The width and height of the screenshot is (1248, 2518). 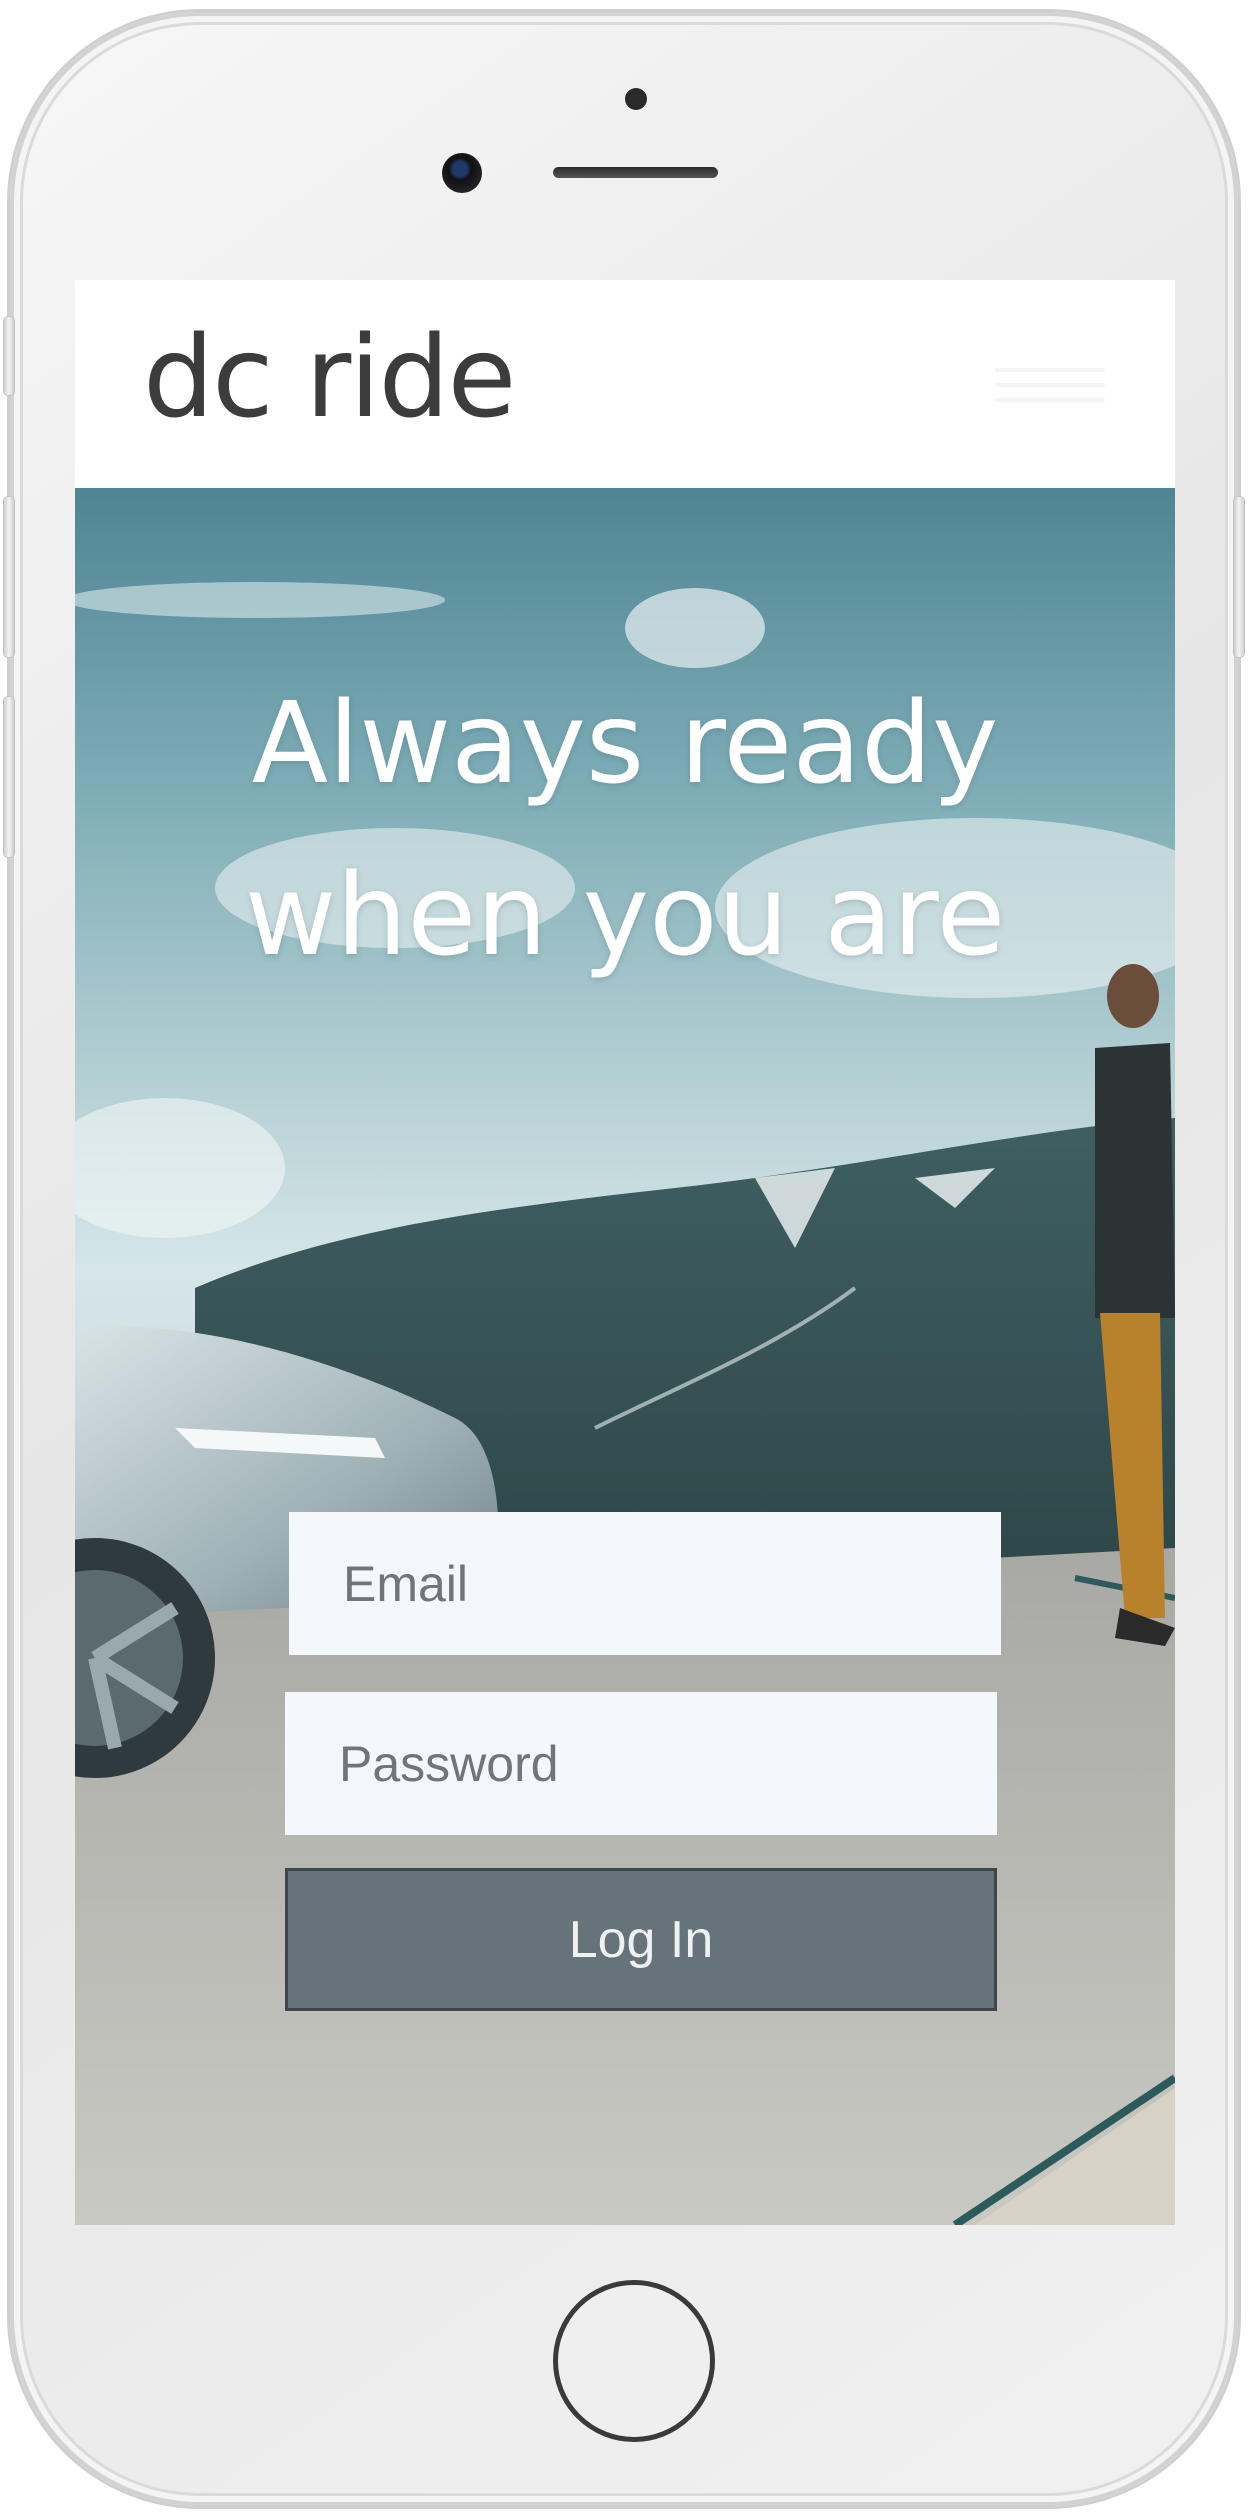 I want to click on headline-line-2: when you are, so click(x=625, y=916).